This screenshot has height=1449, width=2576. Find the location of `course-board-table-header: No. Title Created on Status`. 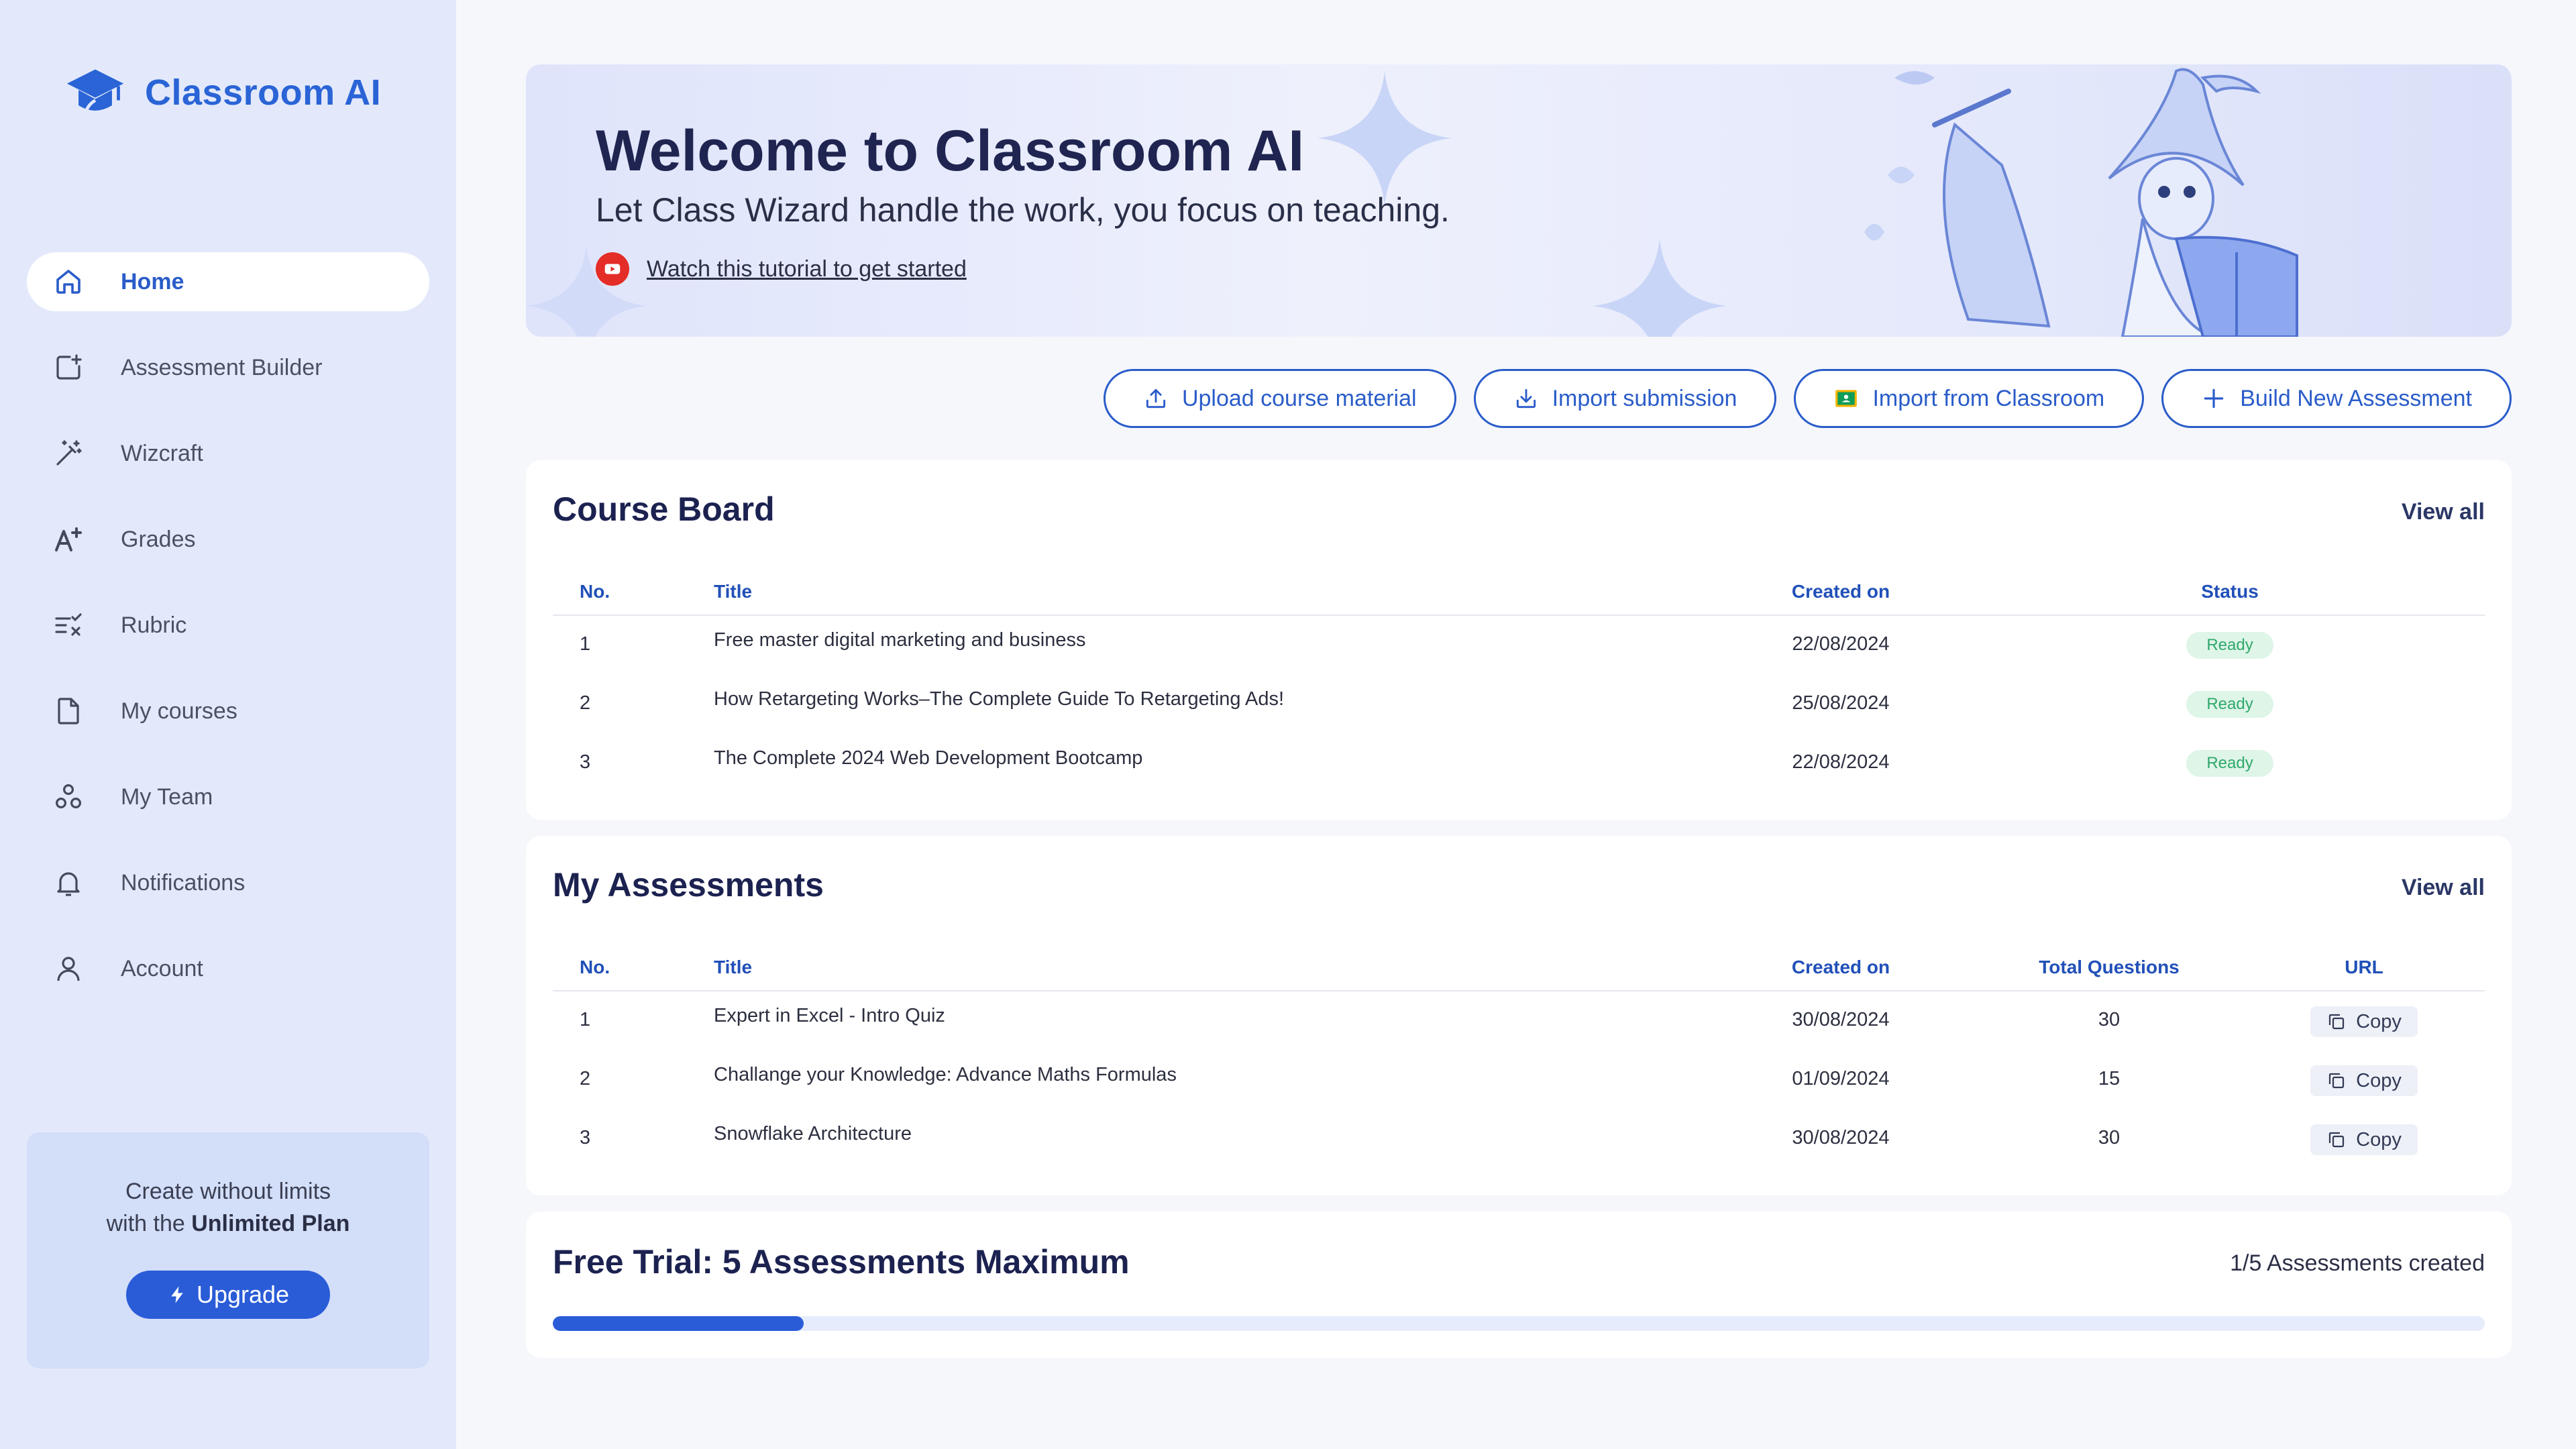

course-board-table-header: No. Title Created on Status is located at coordinates (1519, 590).